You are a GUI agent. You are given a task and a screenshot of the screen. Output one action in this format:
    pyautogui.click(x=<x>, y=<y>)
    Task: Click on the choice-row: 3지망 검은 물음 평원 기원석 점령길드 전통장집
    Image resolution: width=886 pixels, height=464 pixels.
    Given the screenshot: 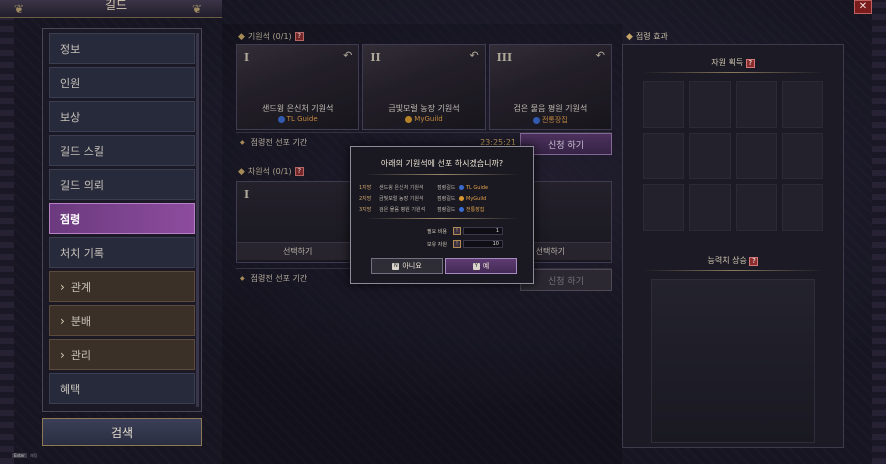 What is the action you would take?
    pyautogui.click(x=442, y=209)
    